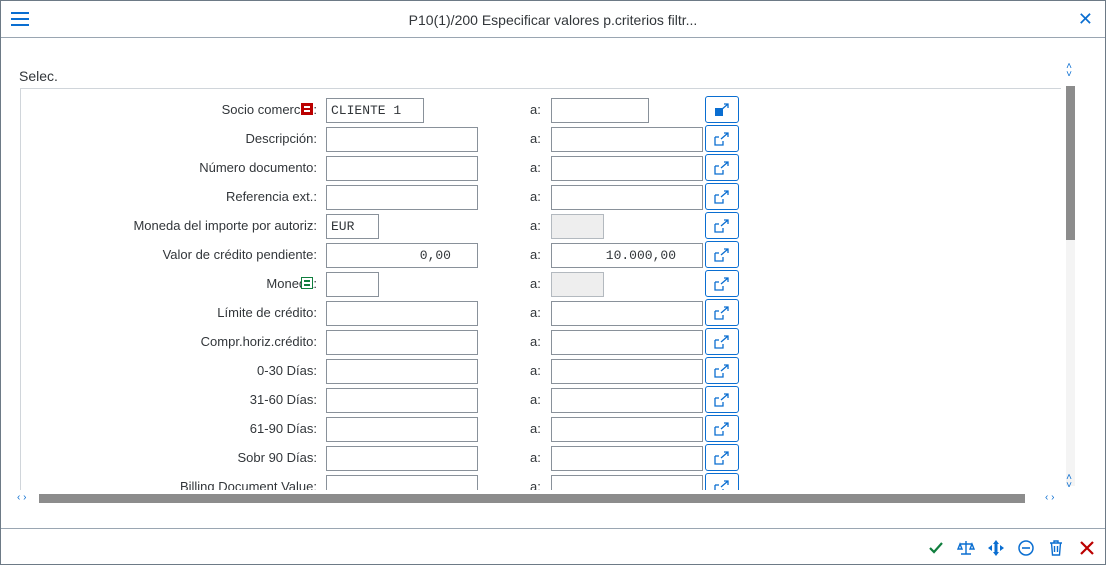 The width and height of the screenshot is (1106, 565). I want to click on criteria-row: Moneda del importe por autoriz: EUR a:, so click(541, 225).